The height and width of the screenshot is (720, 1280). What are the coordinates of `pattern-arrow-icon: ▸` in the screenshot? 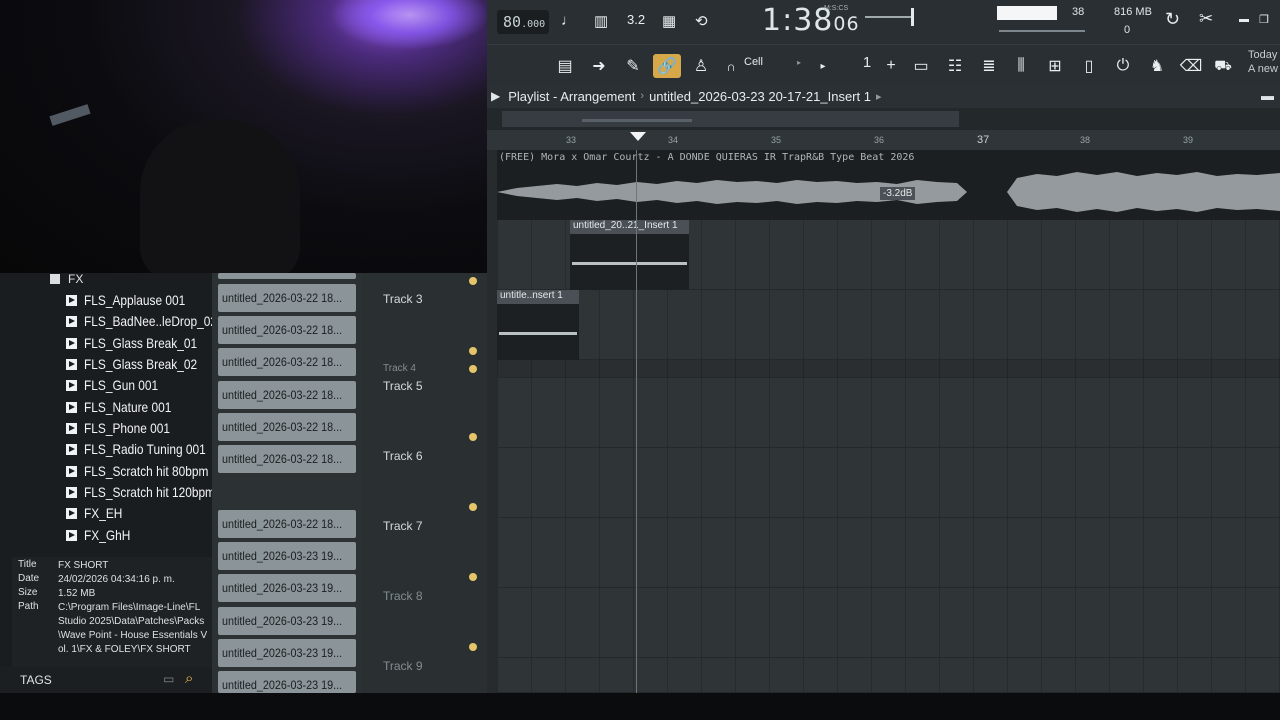 It's located at (879, 96).